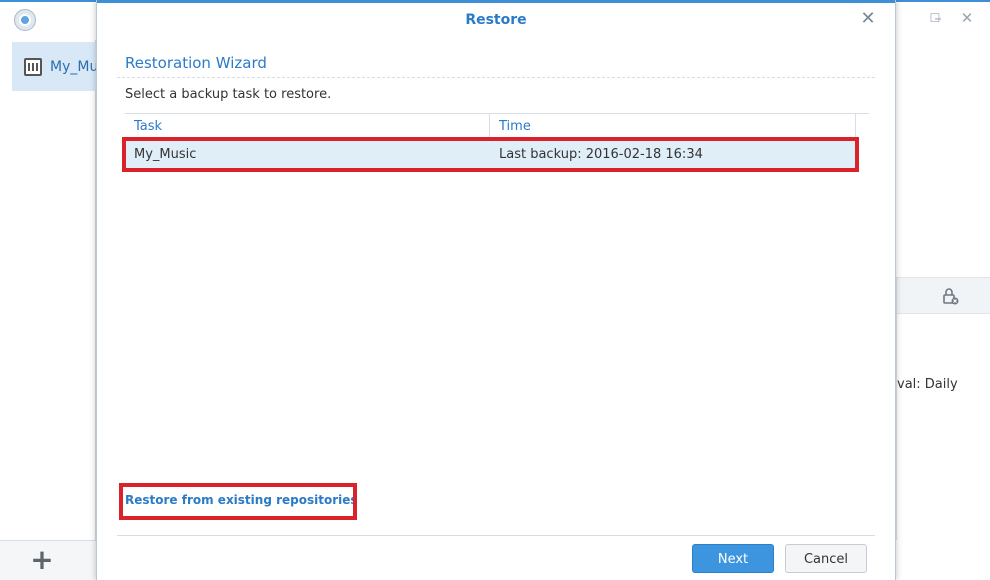  What do you see at coordinates (51, 310) in the screenshot?
I see `sidebar: My_Mu` at bounding box center [51, 310].